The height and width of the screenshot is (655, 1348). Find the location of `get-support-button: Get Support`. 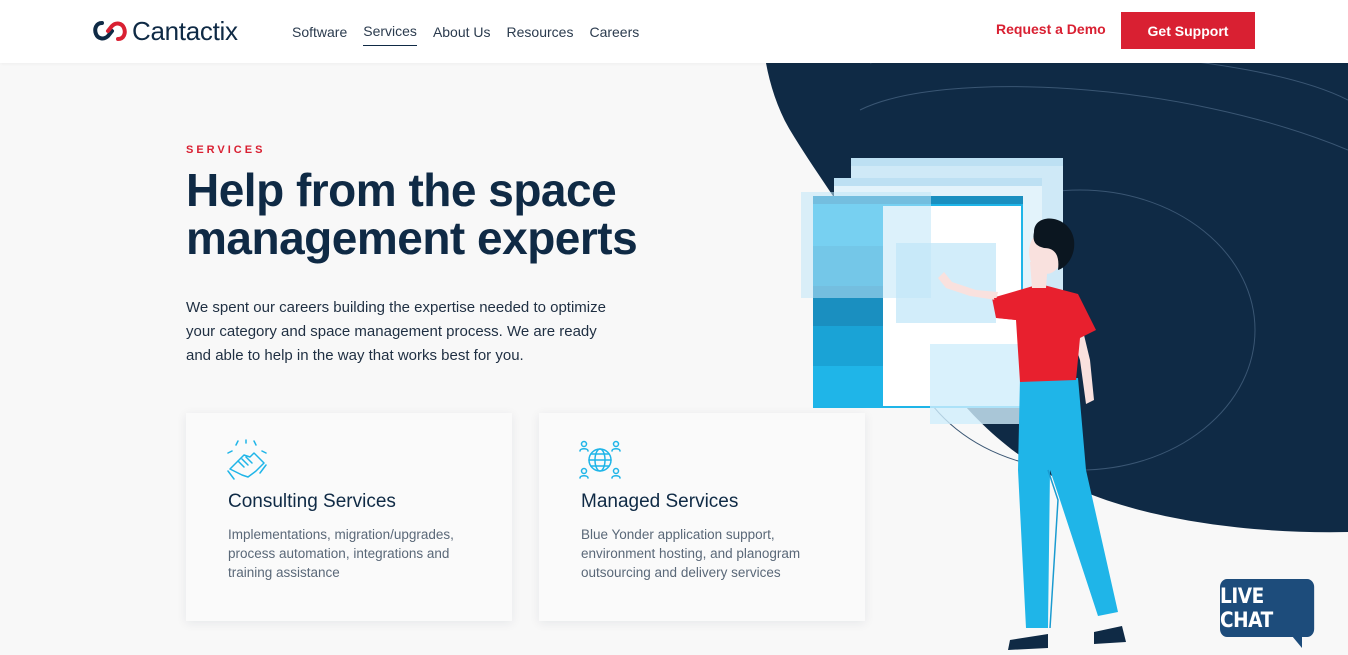

get-support-button: Get Support is located at coordinates (1188, 30).